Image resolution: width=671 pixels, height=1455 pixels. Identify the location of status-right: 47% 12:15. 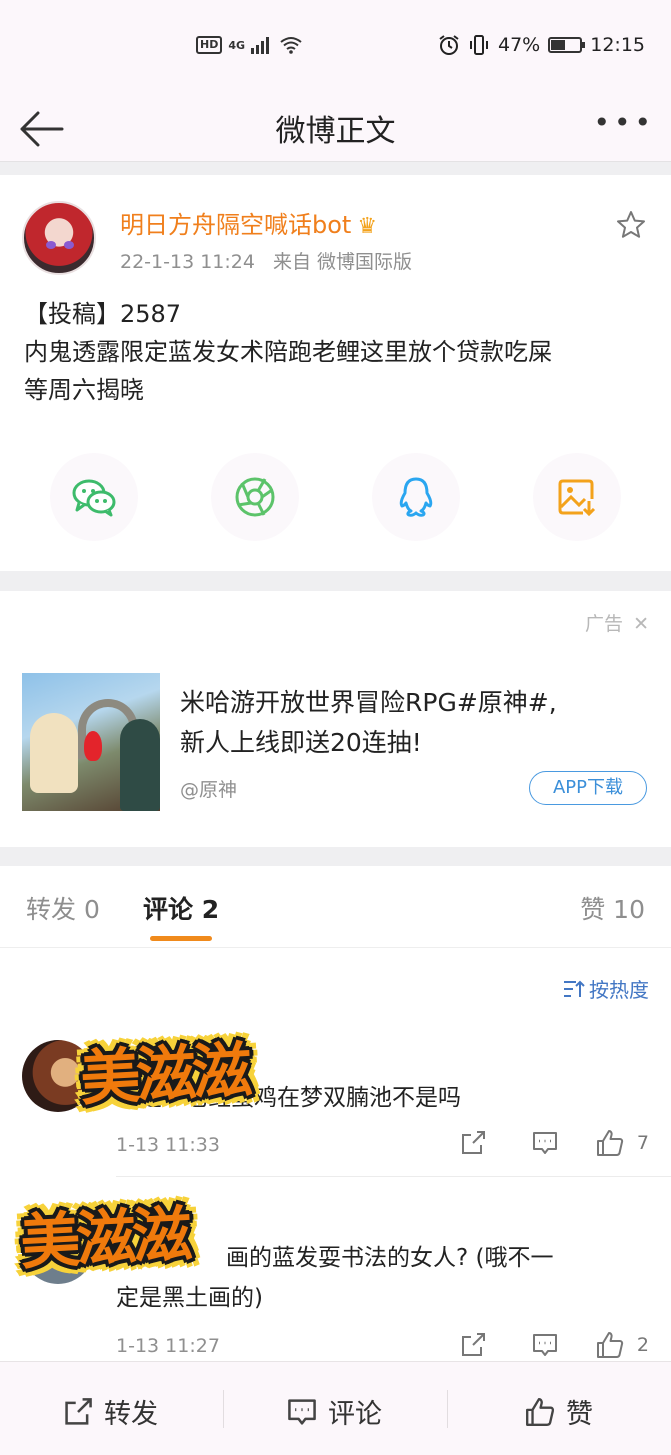
(541, 45).